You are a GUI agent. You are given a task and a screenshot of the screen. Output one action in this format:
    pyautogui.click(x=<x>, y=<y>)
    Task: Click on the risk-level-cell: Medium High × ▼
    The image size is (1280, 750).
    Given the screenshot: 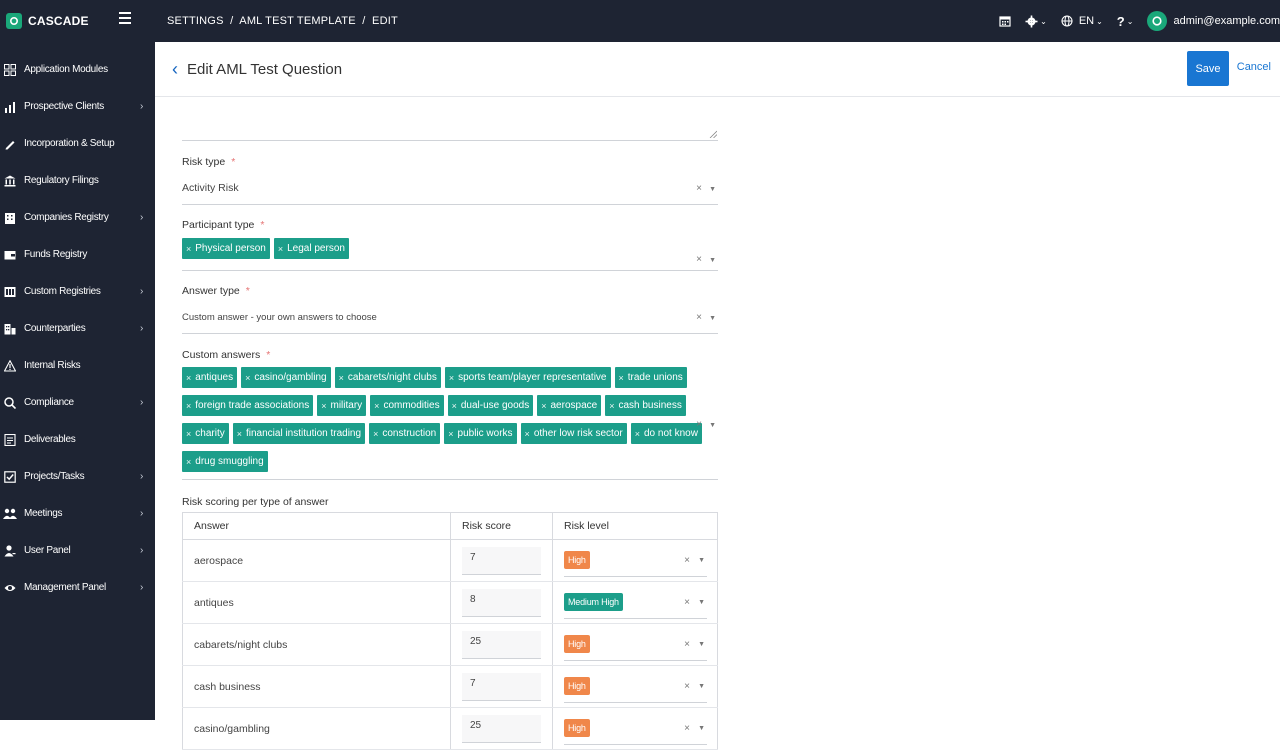 What is the action you would take?
    pyautogui.click(x=635, y=602)
    